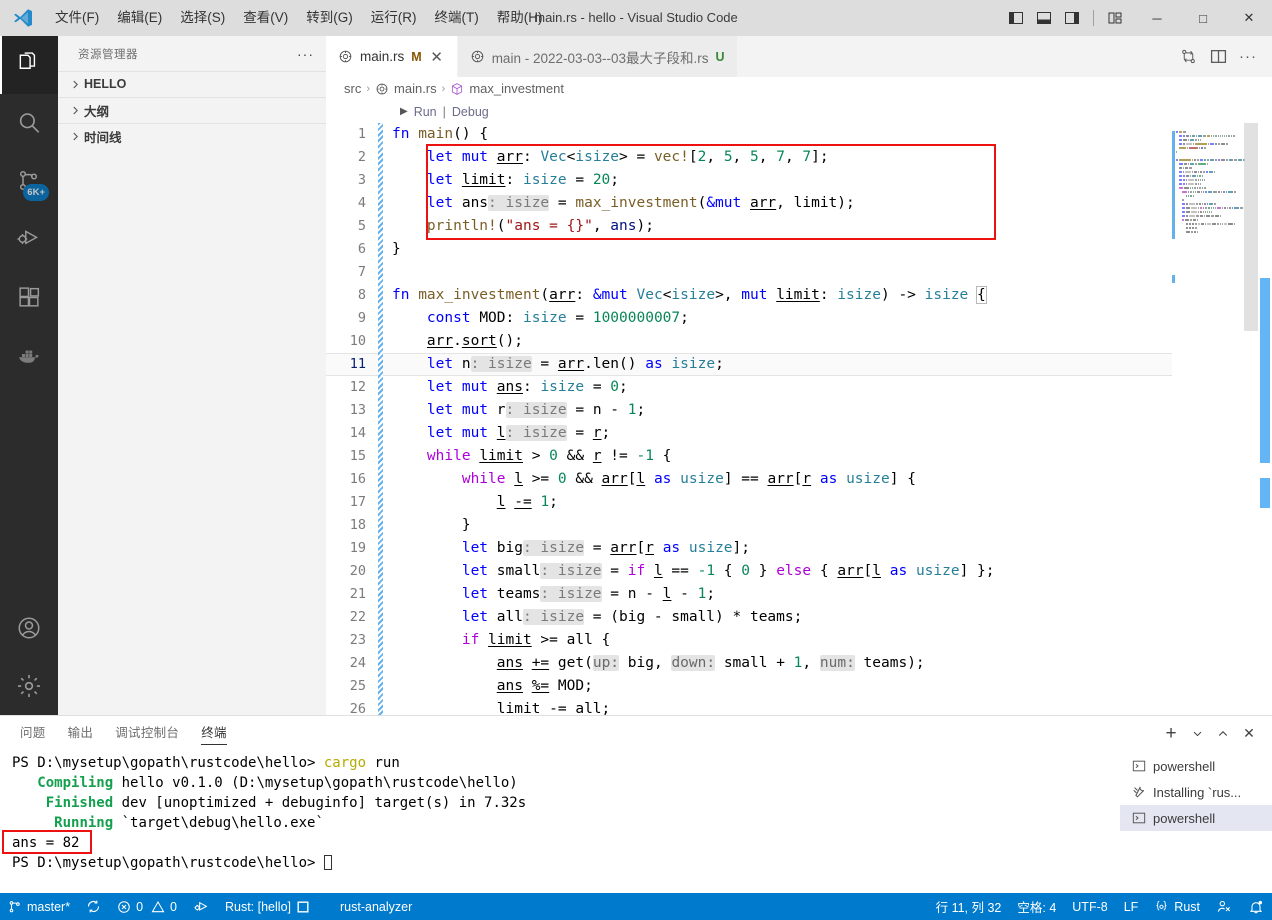 This screenshot has width=1272, height=920. I want to click on tab-main-rs-close-icon: ✕, so click(437, 57).